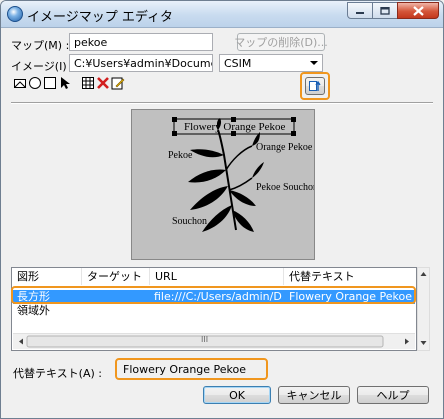 Image resolution: width=444 pixels, height=419 pixels. I want to click on vertical-scroll-arrows, so click(423, 308).